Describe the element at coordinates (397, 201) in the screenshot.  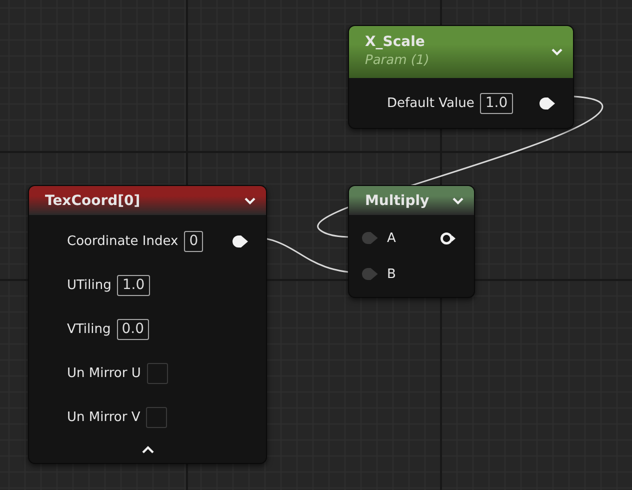
I see `node-title: Multiply` at that location.